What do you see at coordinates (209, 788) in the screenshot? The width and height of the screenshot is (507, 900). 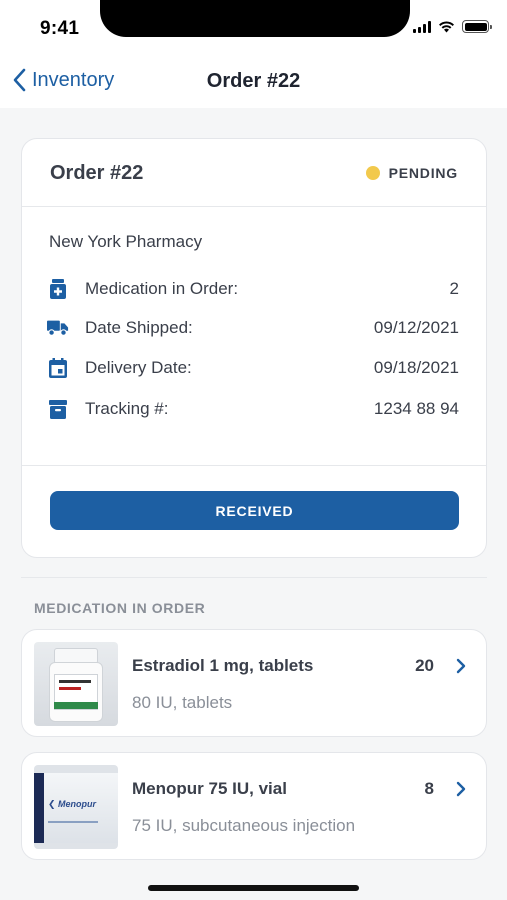 I see `medication-name: Menopur 75 IU, vial` at bounding box center [209, 788].